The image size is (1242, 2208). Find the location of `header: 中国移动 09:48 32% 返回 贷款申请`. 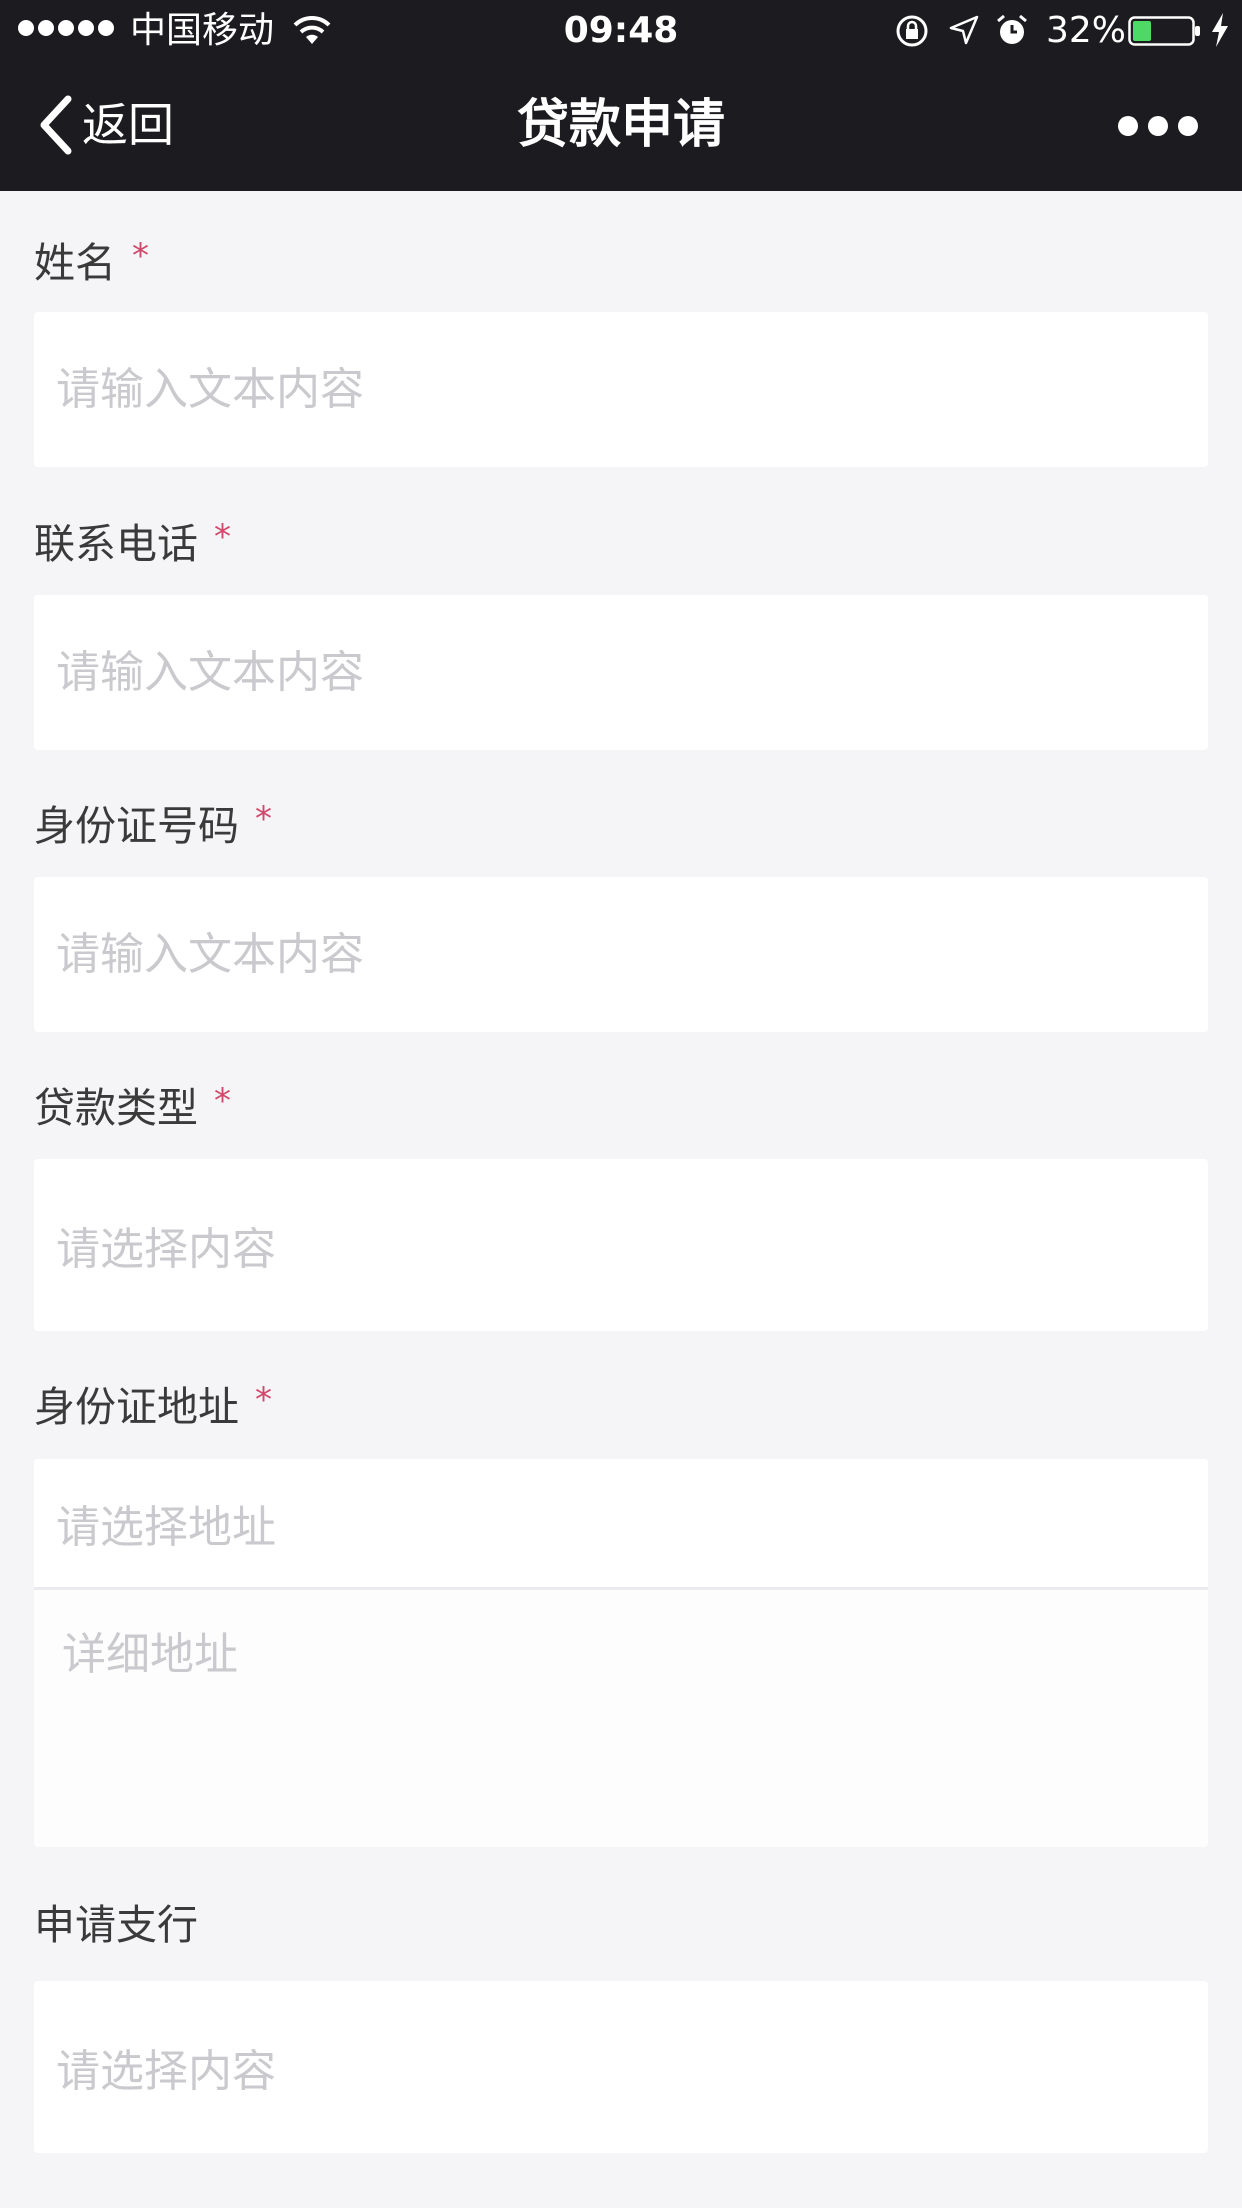

header: 中国移动 09:48 32% 返回 贷款申请 is located at coordinates (621, 95).